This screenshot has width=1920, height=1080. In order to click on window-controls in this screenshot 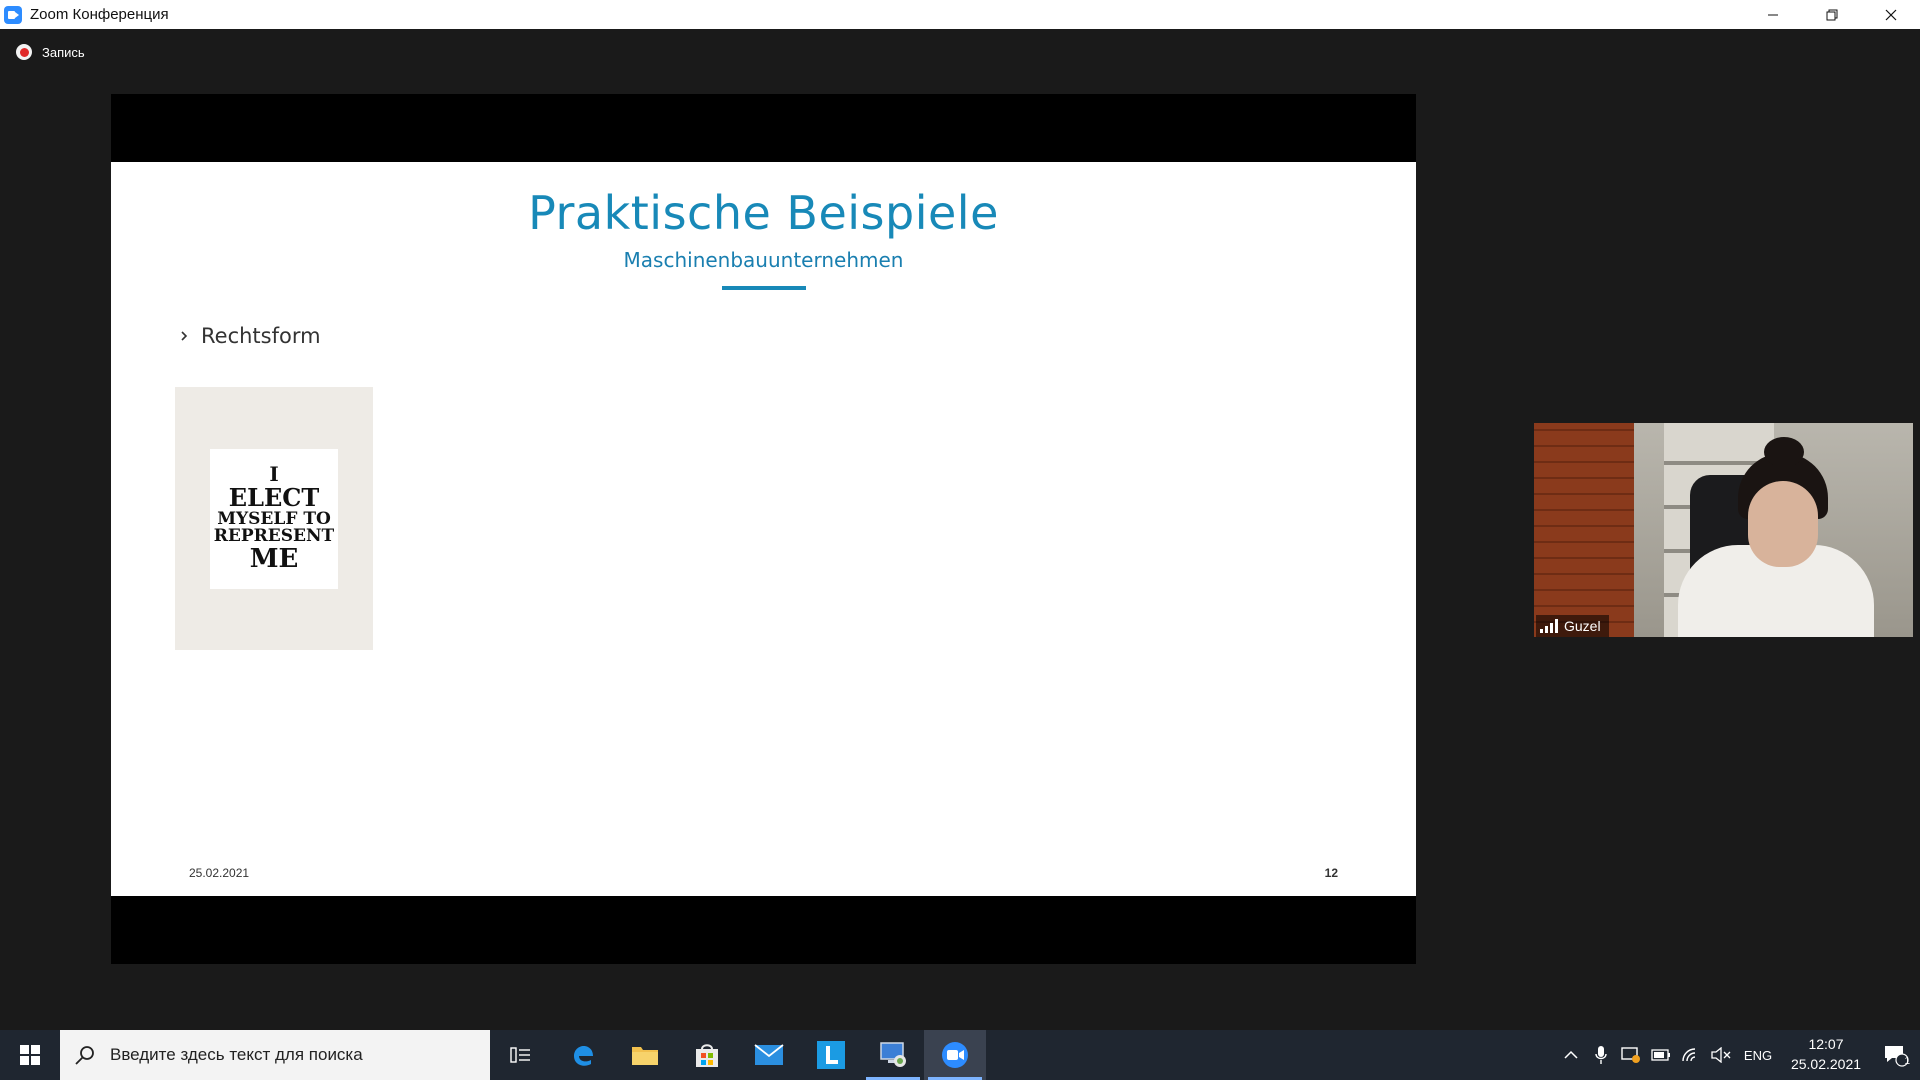, I will do `click(1831, 14)`.